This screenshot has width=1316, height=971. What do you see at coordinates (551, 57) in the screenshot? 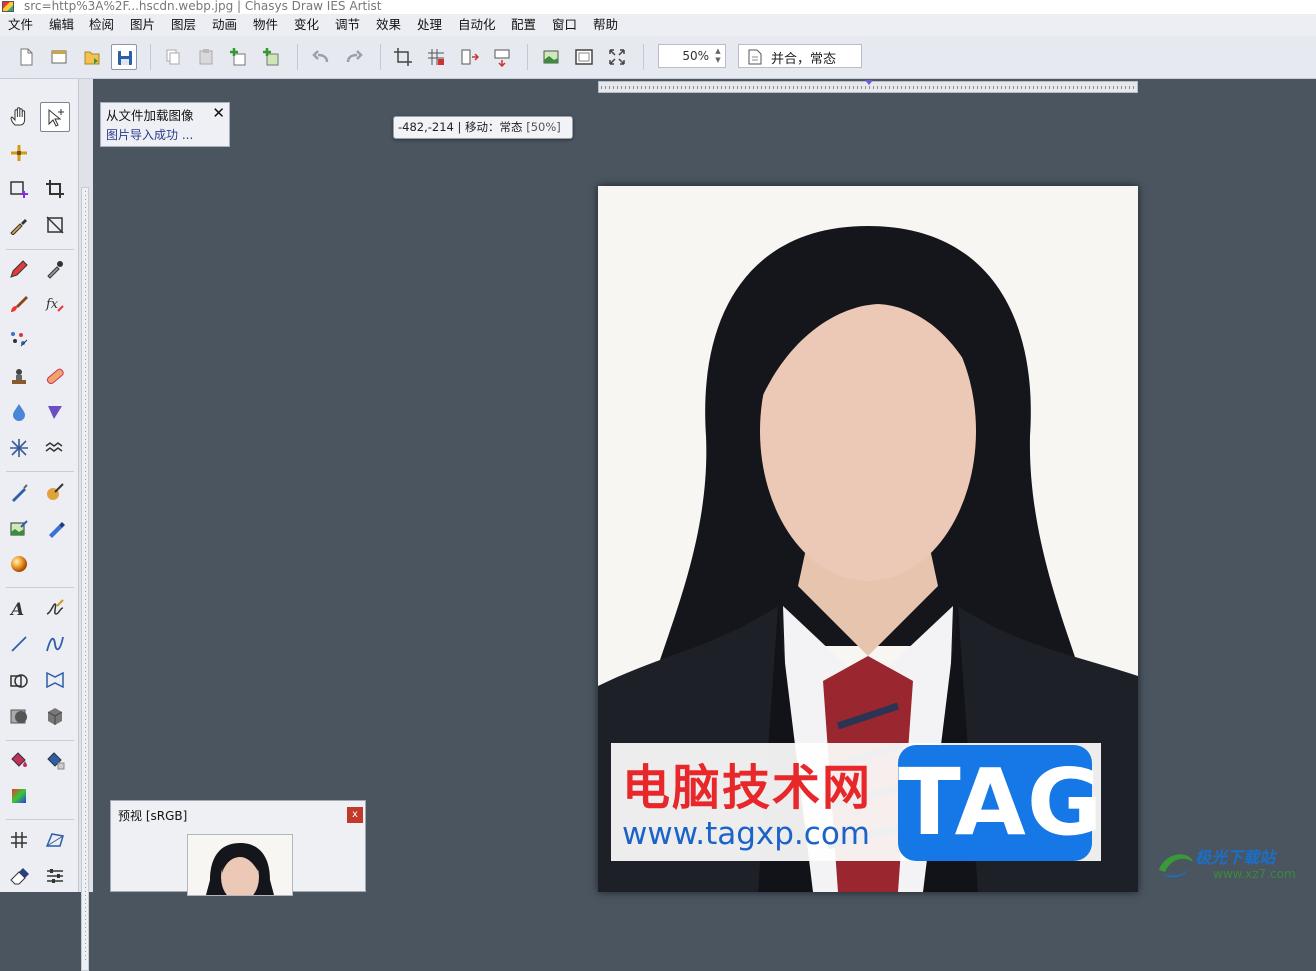
I see `image-view-button` at bounding box center [551, 57].